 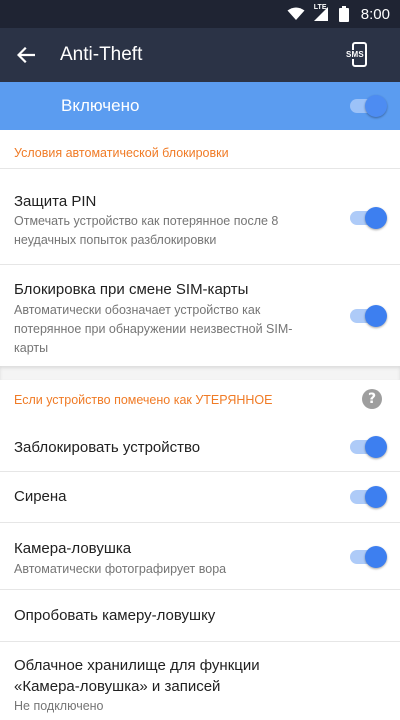 What do you see at coordinates (320, 7) in the screenshot?
I see `network-type-label: LTE` at bounding box center [320, 7].